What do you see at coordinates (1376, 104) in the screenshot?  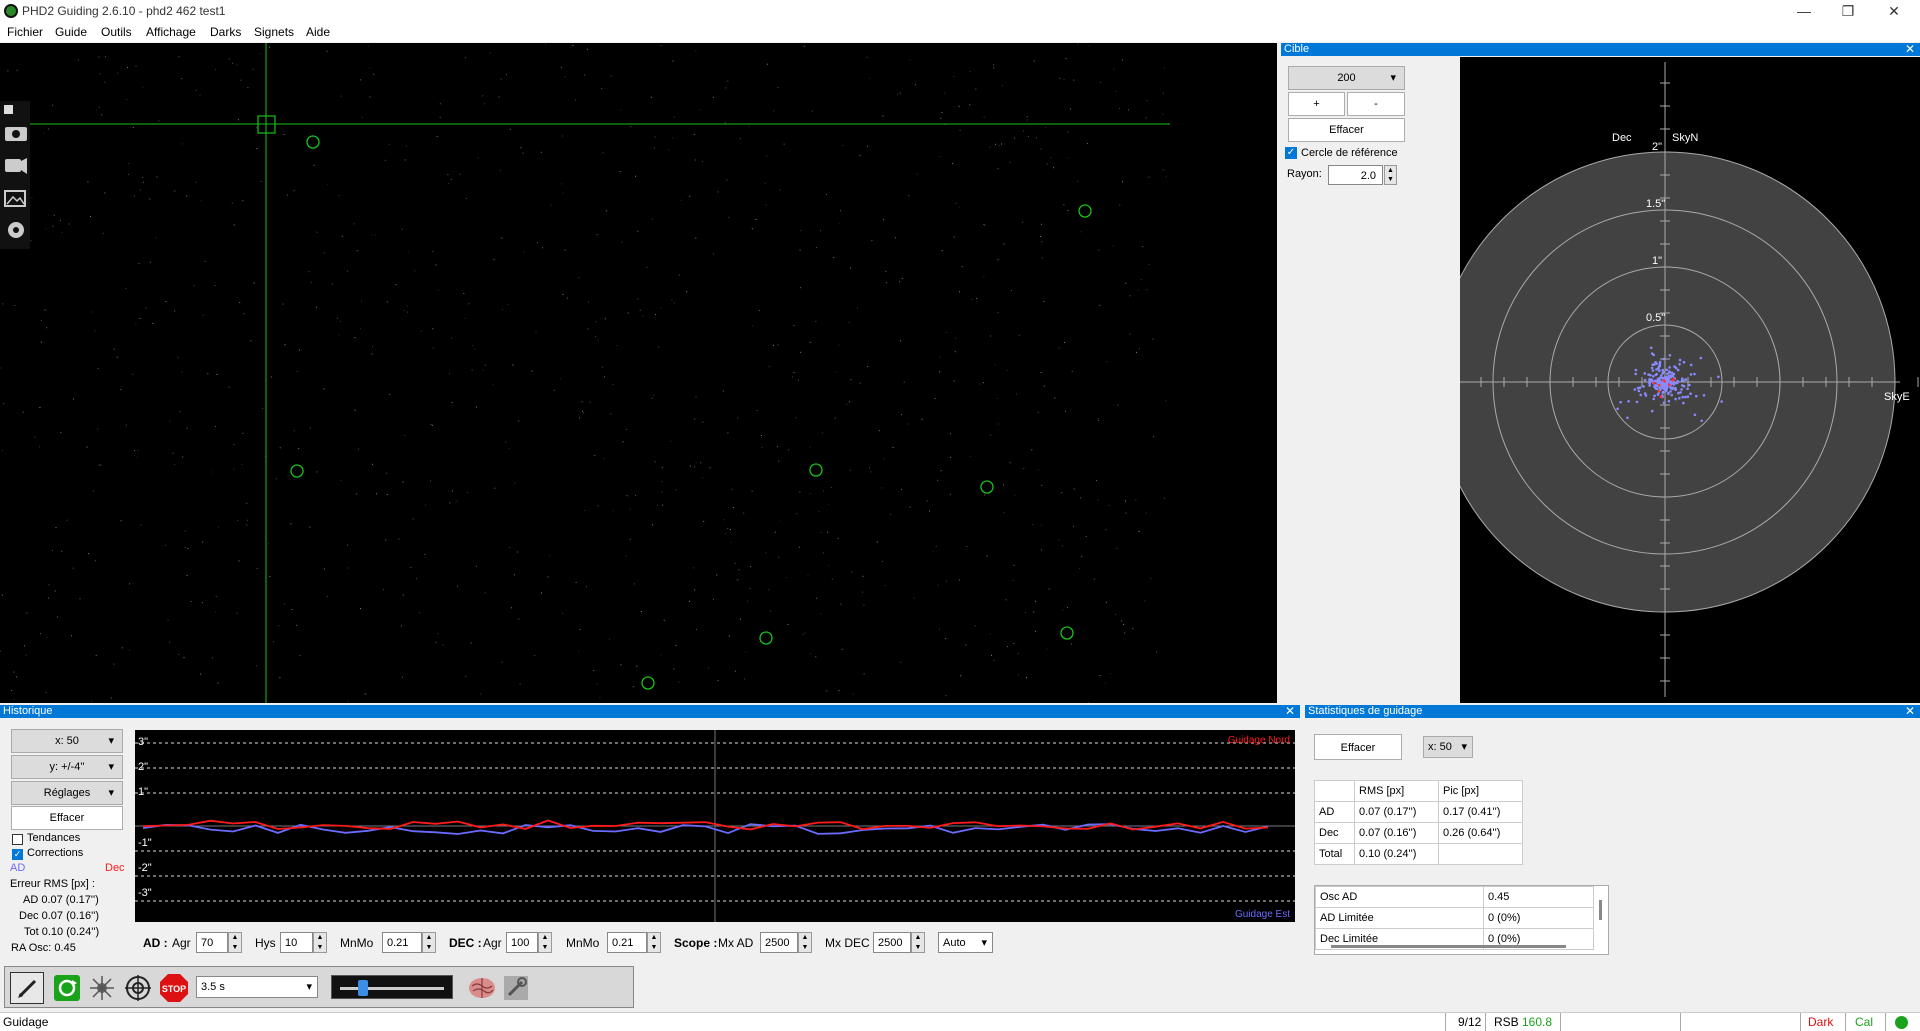 I see `zoom-out-button: -` at bounding box center [1376, 104].